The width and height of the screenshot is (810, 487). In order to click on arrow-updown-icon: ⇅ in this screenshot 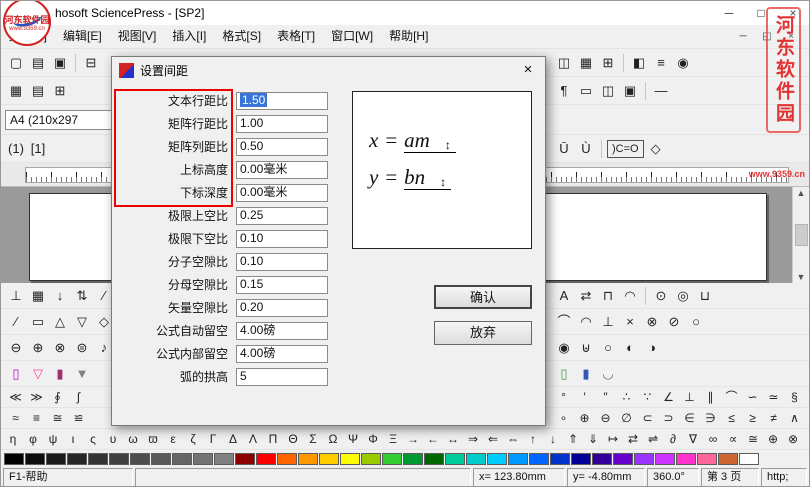, I will do `click(82, 296)`.